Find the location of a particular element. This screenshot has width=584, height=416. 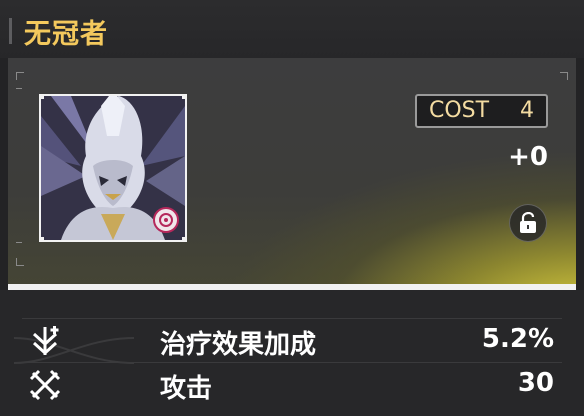

echo-title: 无冠者 is located at coordinates (66, 34).